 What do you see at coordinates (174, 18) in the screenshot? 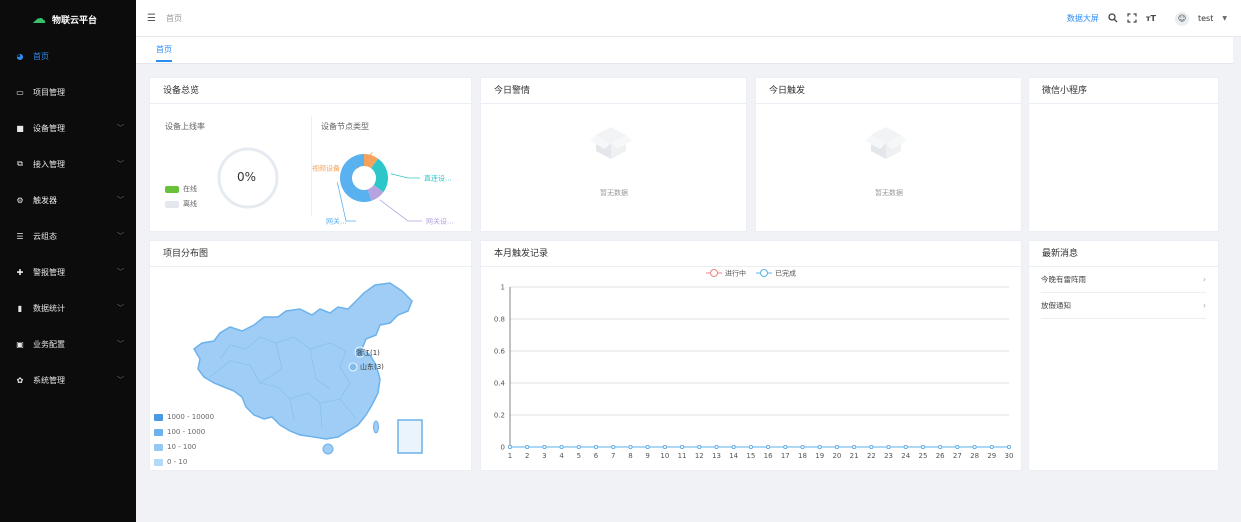
I see `breadcrumb: 首页` at bounding box center [174, 18].